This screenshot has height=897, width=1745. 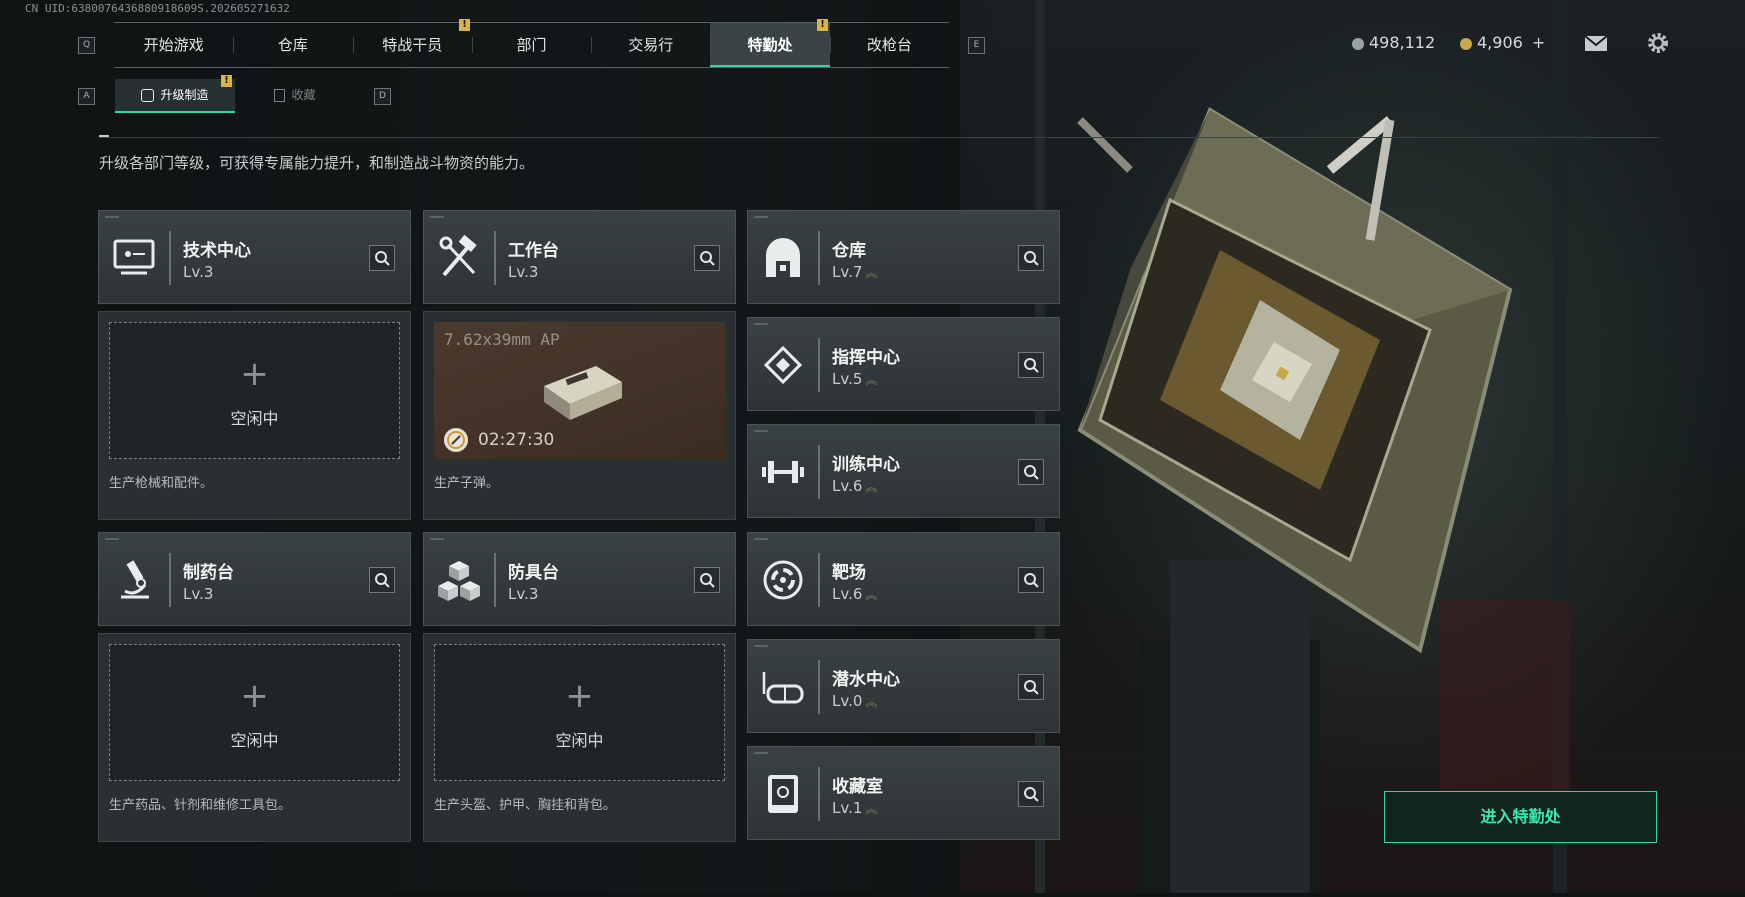 I want to click on station-card-armor: 防具台 Lv.3, so click(x=579, y=579).